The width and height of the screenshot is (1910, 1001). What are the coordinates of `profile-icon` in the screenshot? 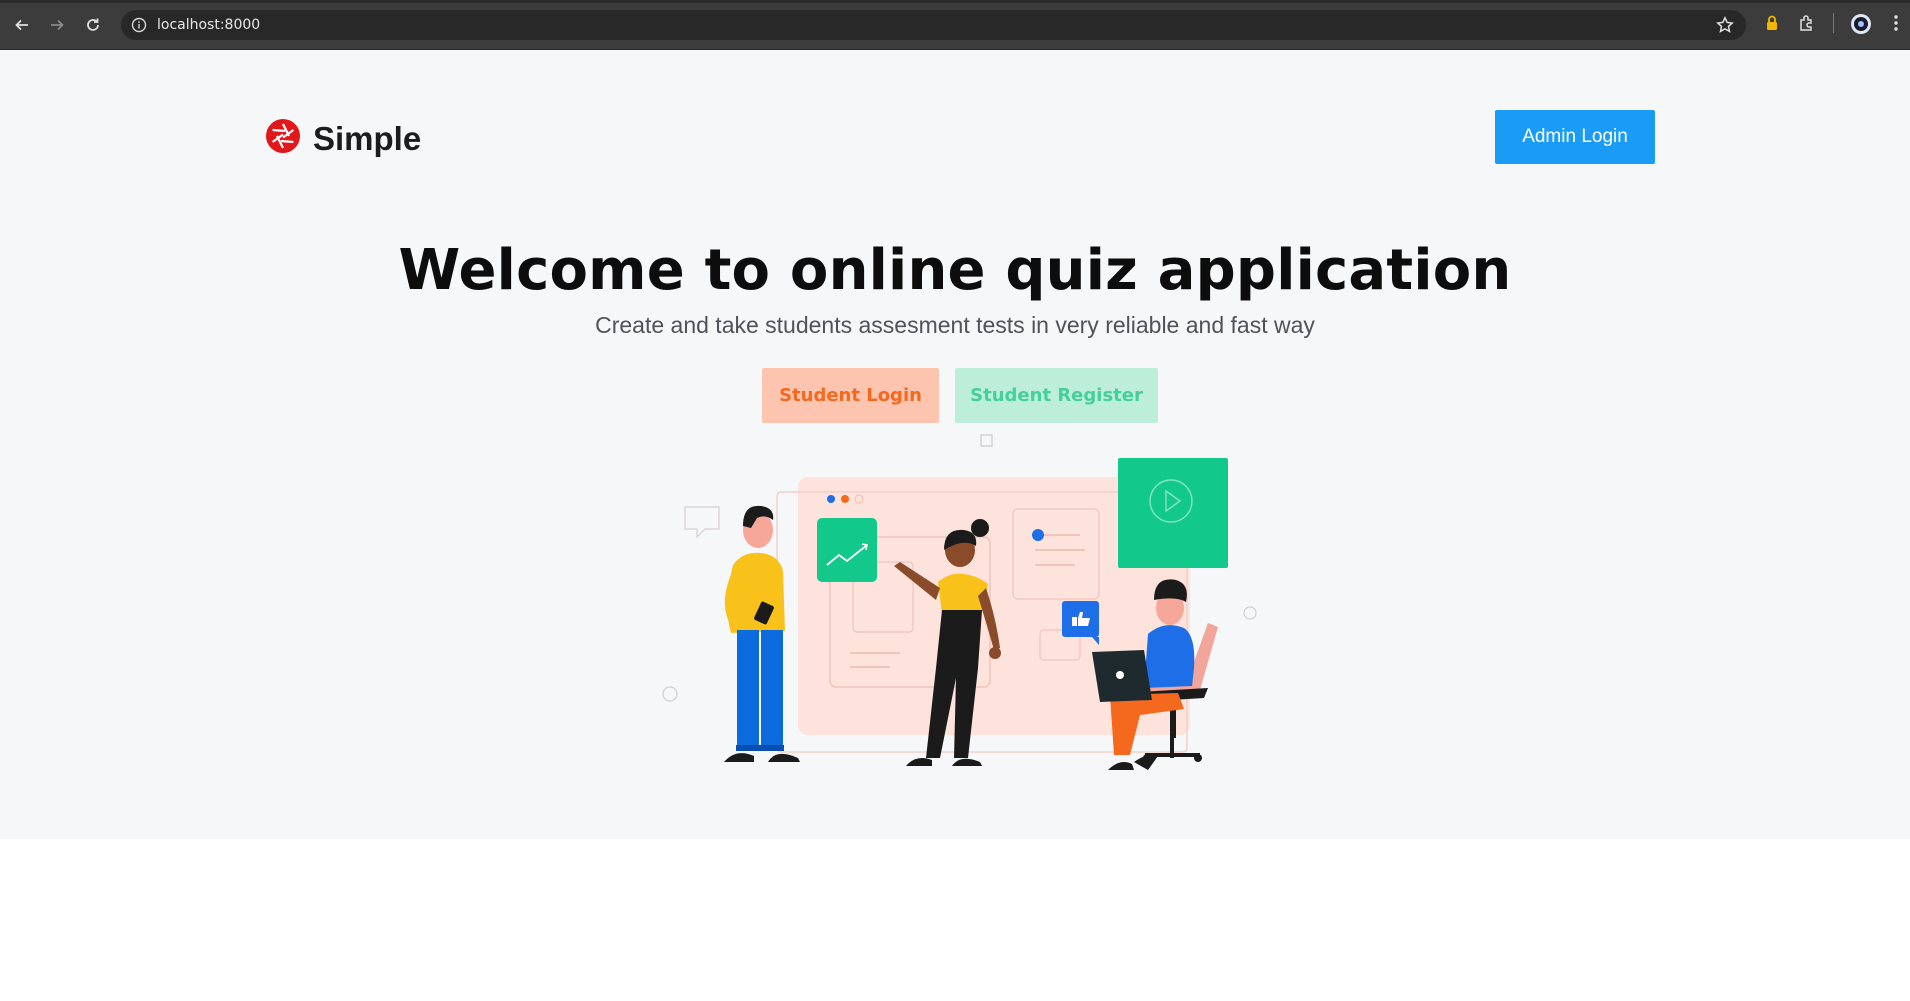 It's located at (1861, 26).